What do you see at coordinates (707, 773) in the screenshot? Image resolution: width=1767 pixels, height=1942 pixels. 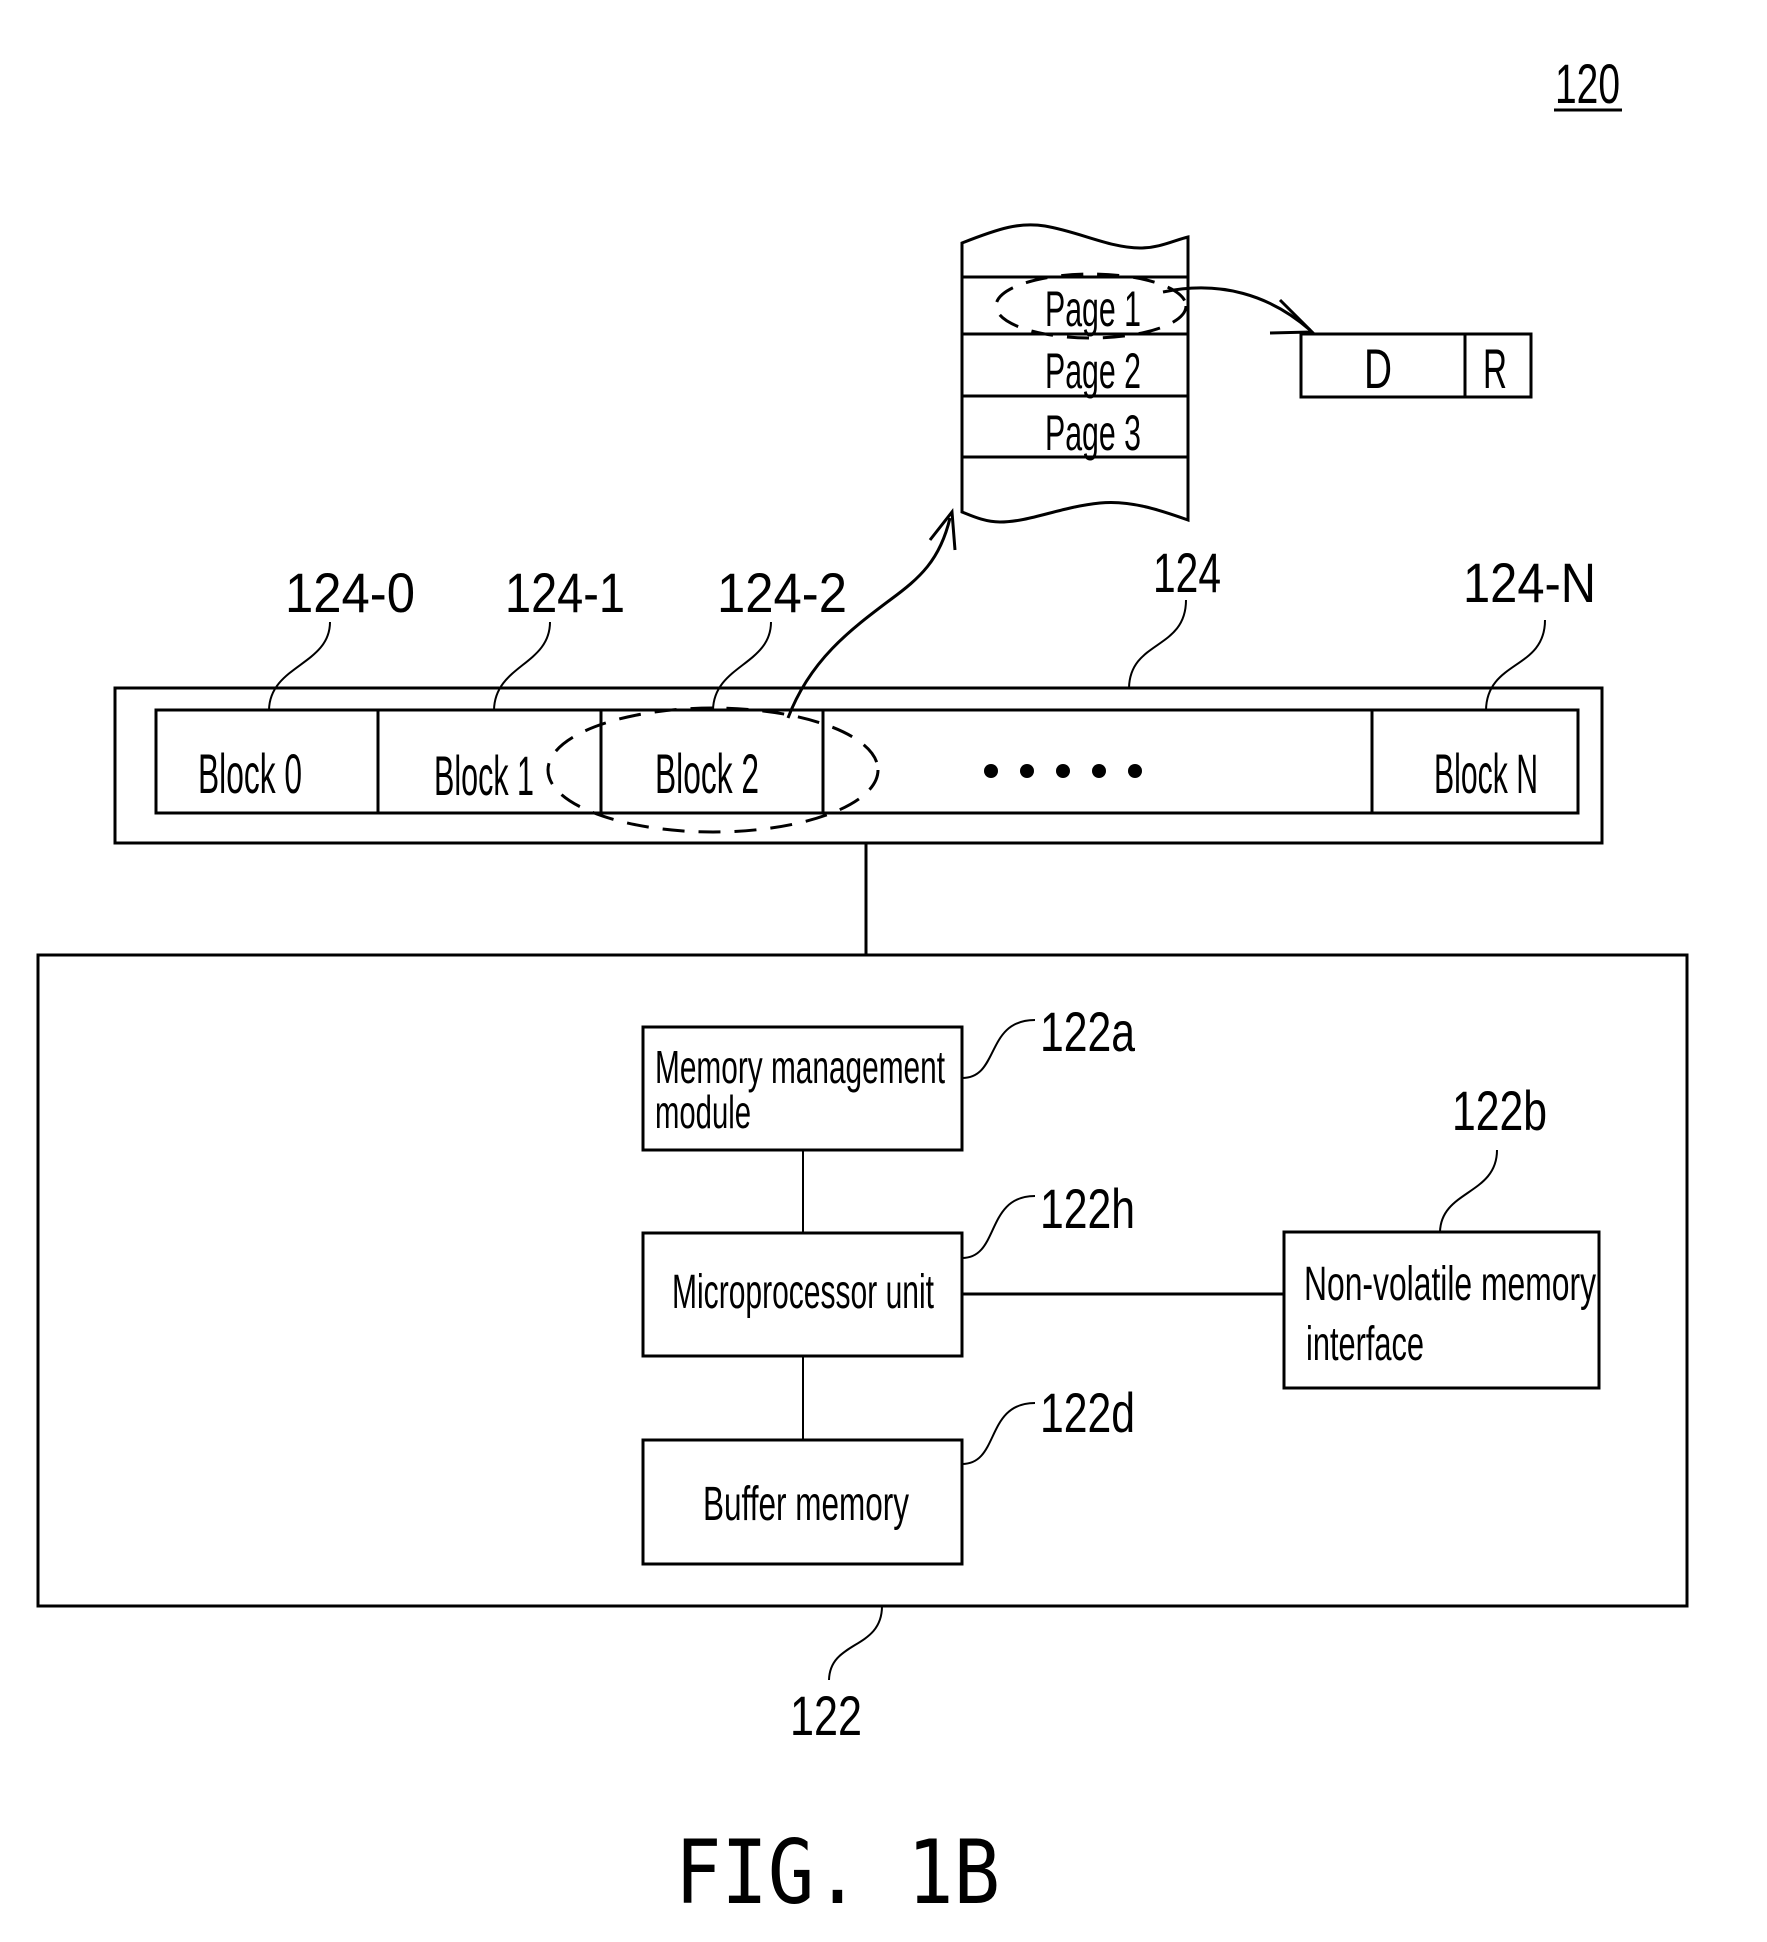 I see `block-2-label: Block 2` at bounding box center [707, 773].